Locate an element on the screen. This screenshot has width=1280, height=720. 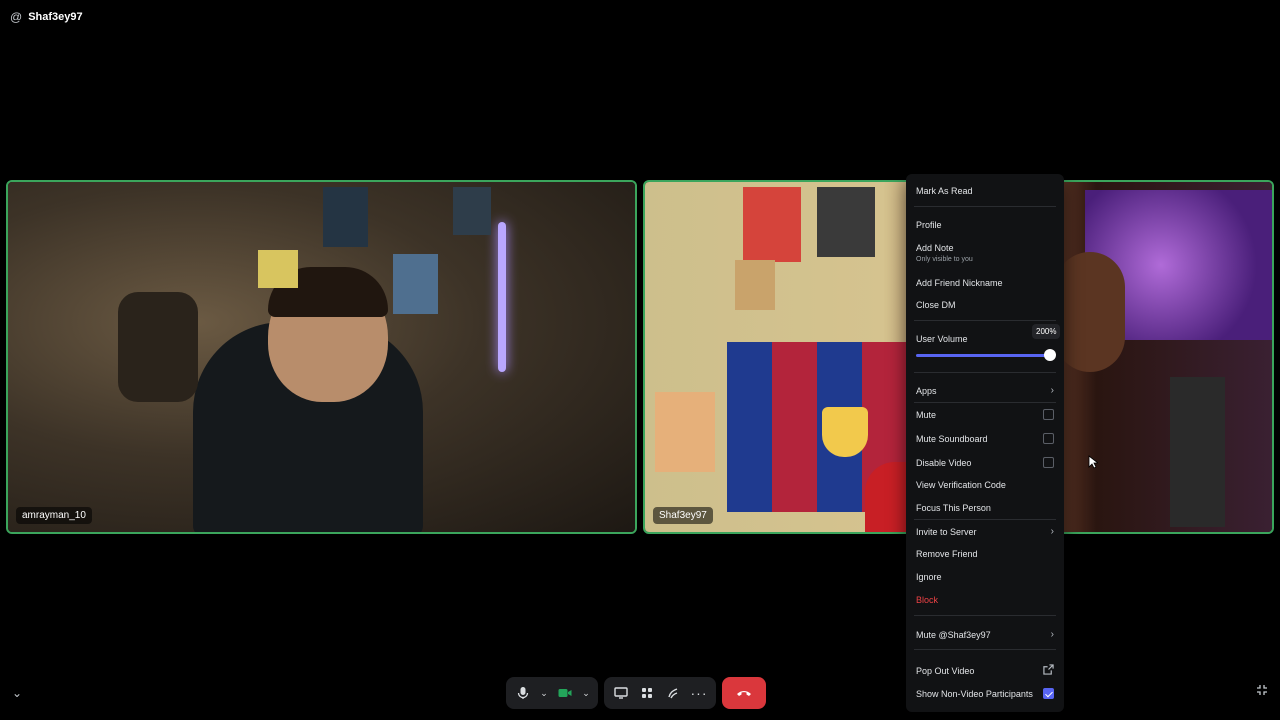
menu-item-disable-video: Disable Video is located at coordinates (985, 462).